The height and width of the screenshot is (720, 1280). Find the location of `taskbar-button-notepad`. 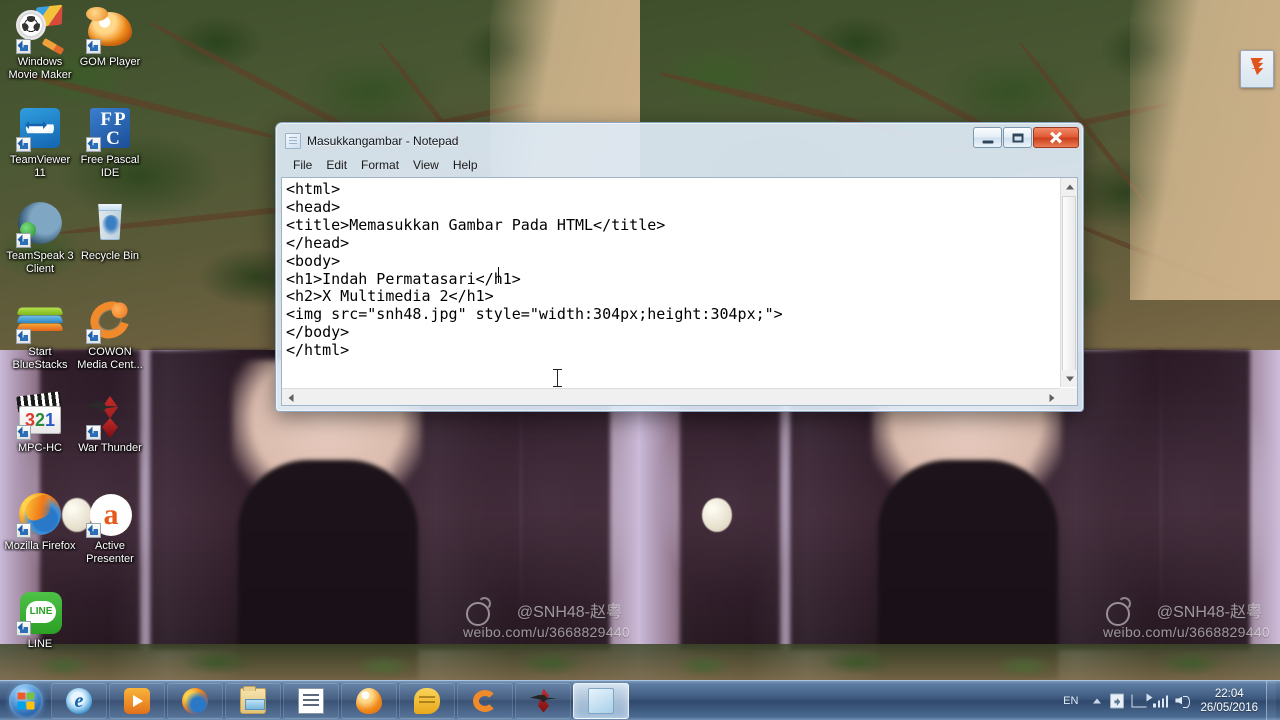

taskbar-button-notepad is located at coordinates (601, 700).